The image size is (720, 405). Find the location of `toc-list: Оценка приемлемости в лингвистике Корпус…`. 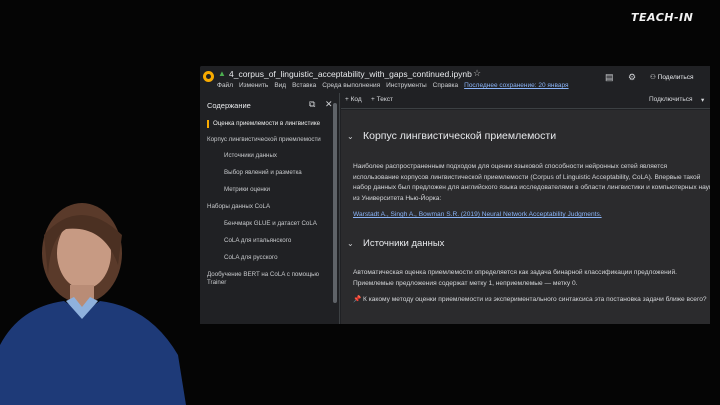

toc-list: Оценка приемлемости в лингвистике Корпус… is located at coordinates (269, 203).